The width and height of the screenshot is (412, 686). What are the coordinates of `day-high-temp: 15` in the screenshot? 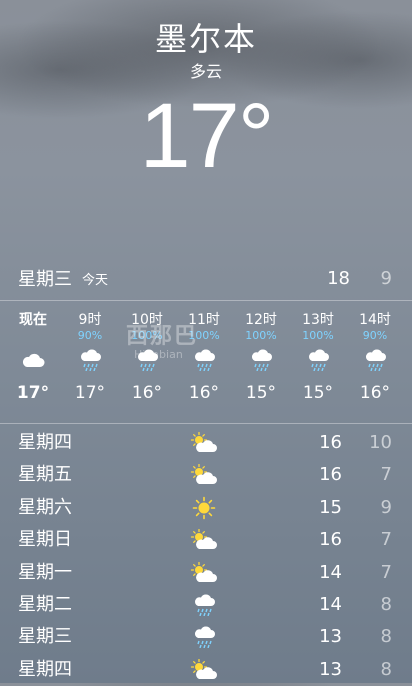 It's located at (330, 507).